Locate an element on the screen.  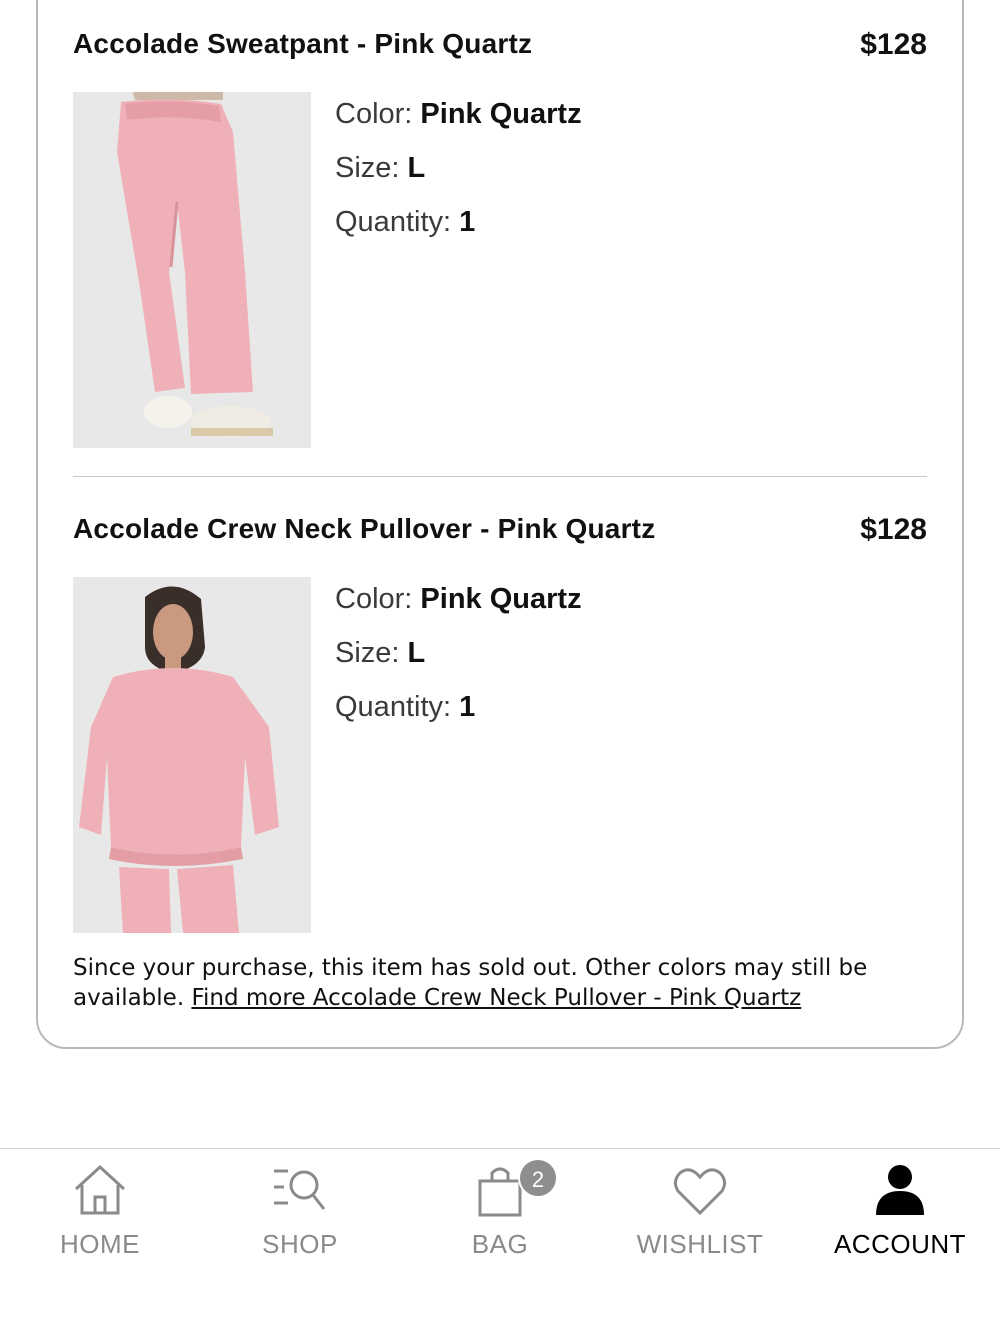
tab-label: ACCOUNT is located at coordinates (900, 1244).